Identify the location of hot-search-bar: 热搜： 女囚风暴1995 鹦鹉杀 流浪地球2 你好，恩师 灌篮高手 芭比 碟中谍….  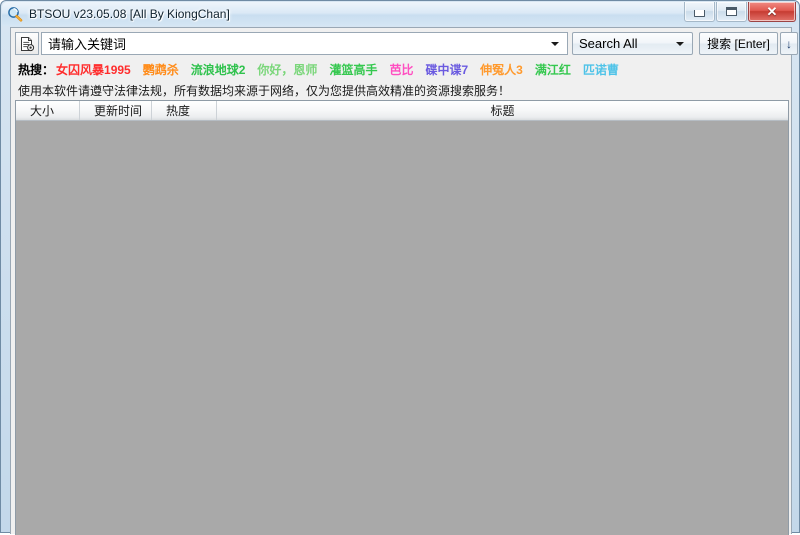
(402, 69).